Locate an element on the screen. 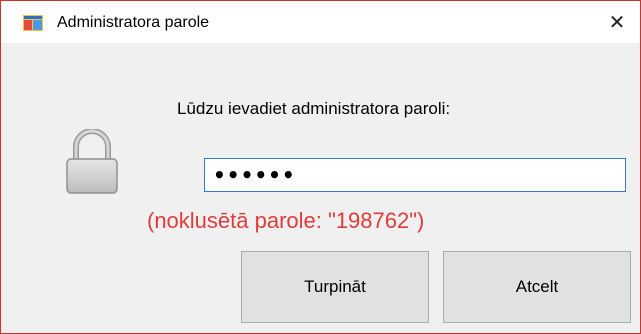 This screenshot has width=641, height=334. close-button: ✕ is located at coordinates (617, 22).